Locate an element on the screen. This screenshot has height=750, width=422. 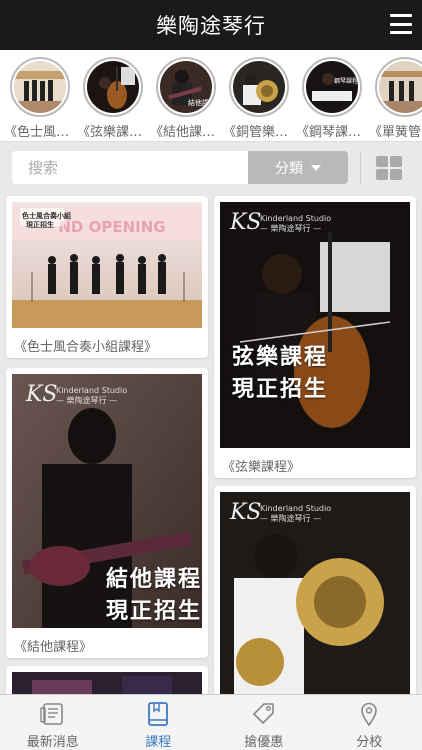
caret-down-icon is located at coordinates (316, 167).